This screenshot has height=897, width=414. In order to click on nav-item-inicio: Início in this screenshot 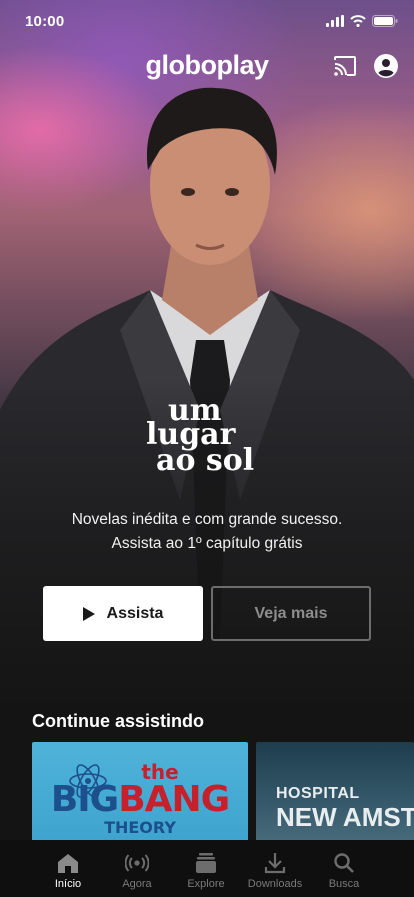, I will do `click(68, 868)`.